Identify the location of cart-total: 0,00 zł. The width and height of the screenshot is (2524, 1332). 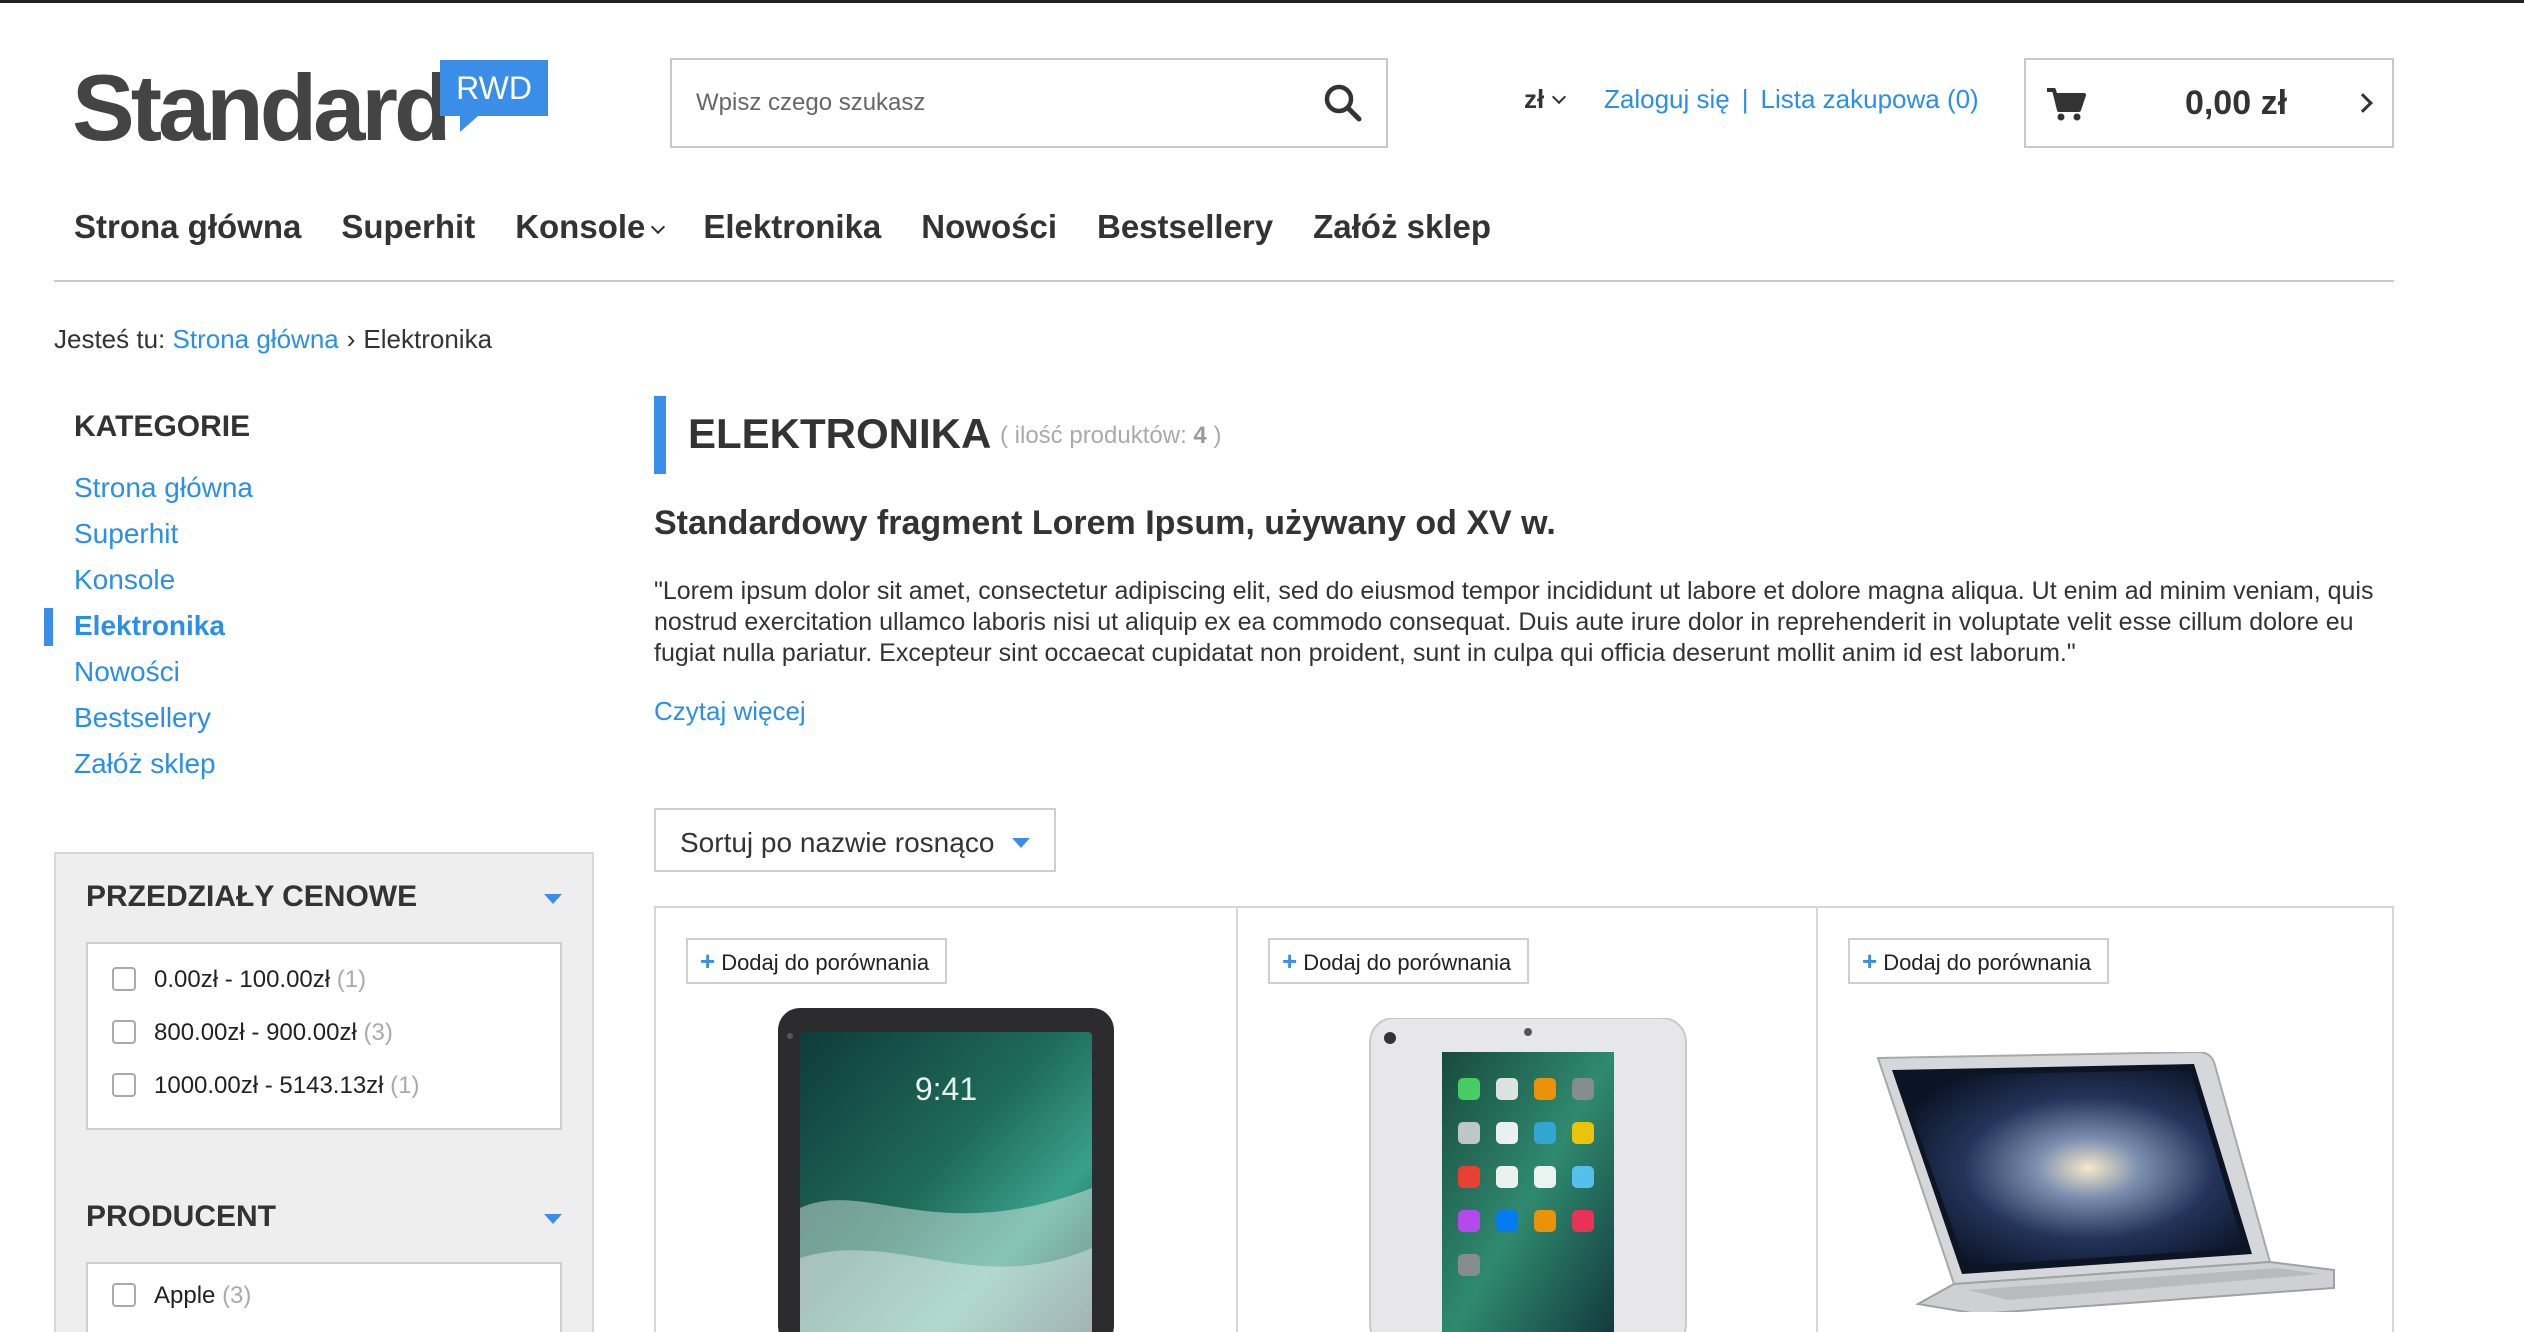
(2236, 103).